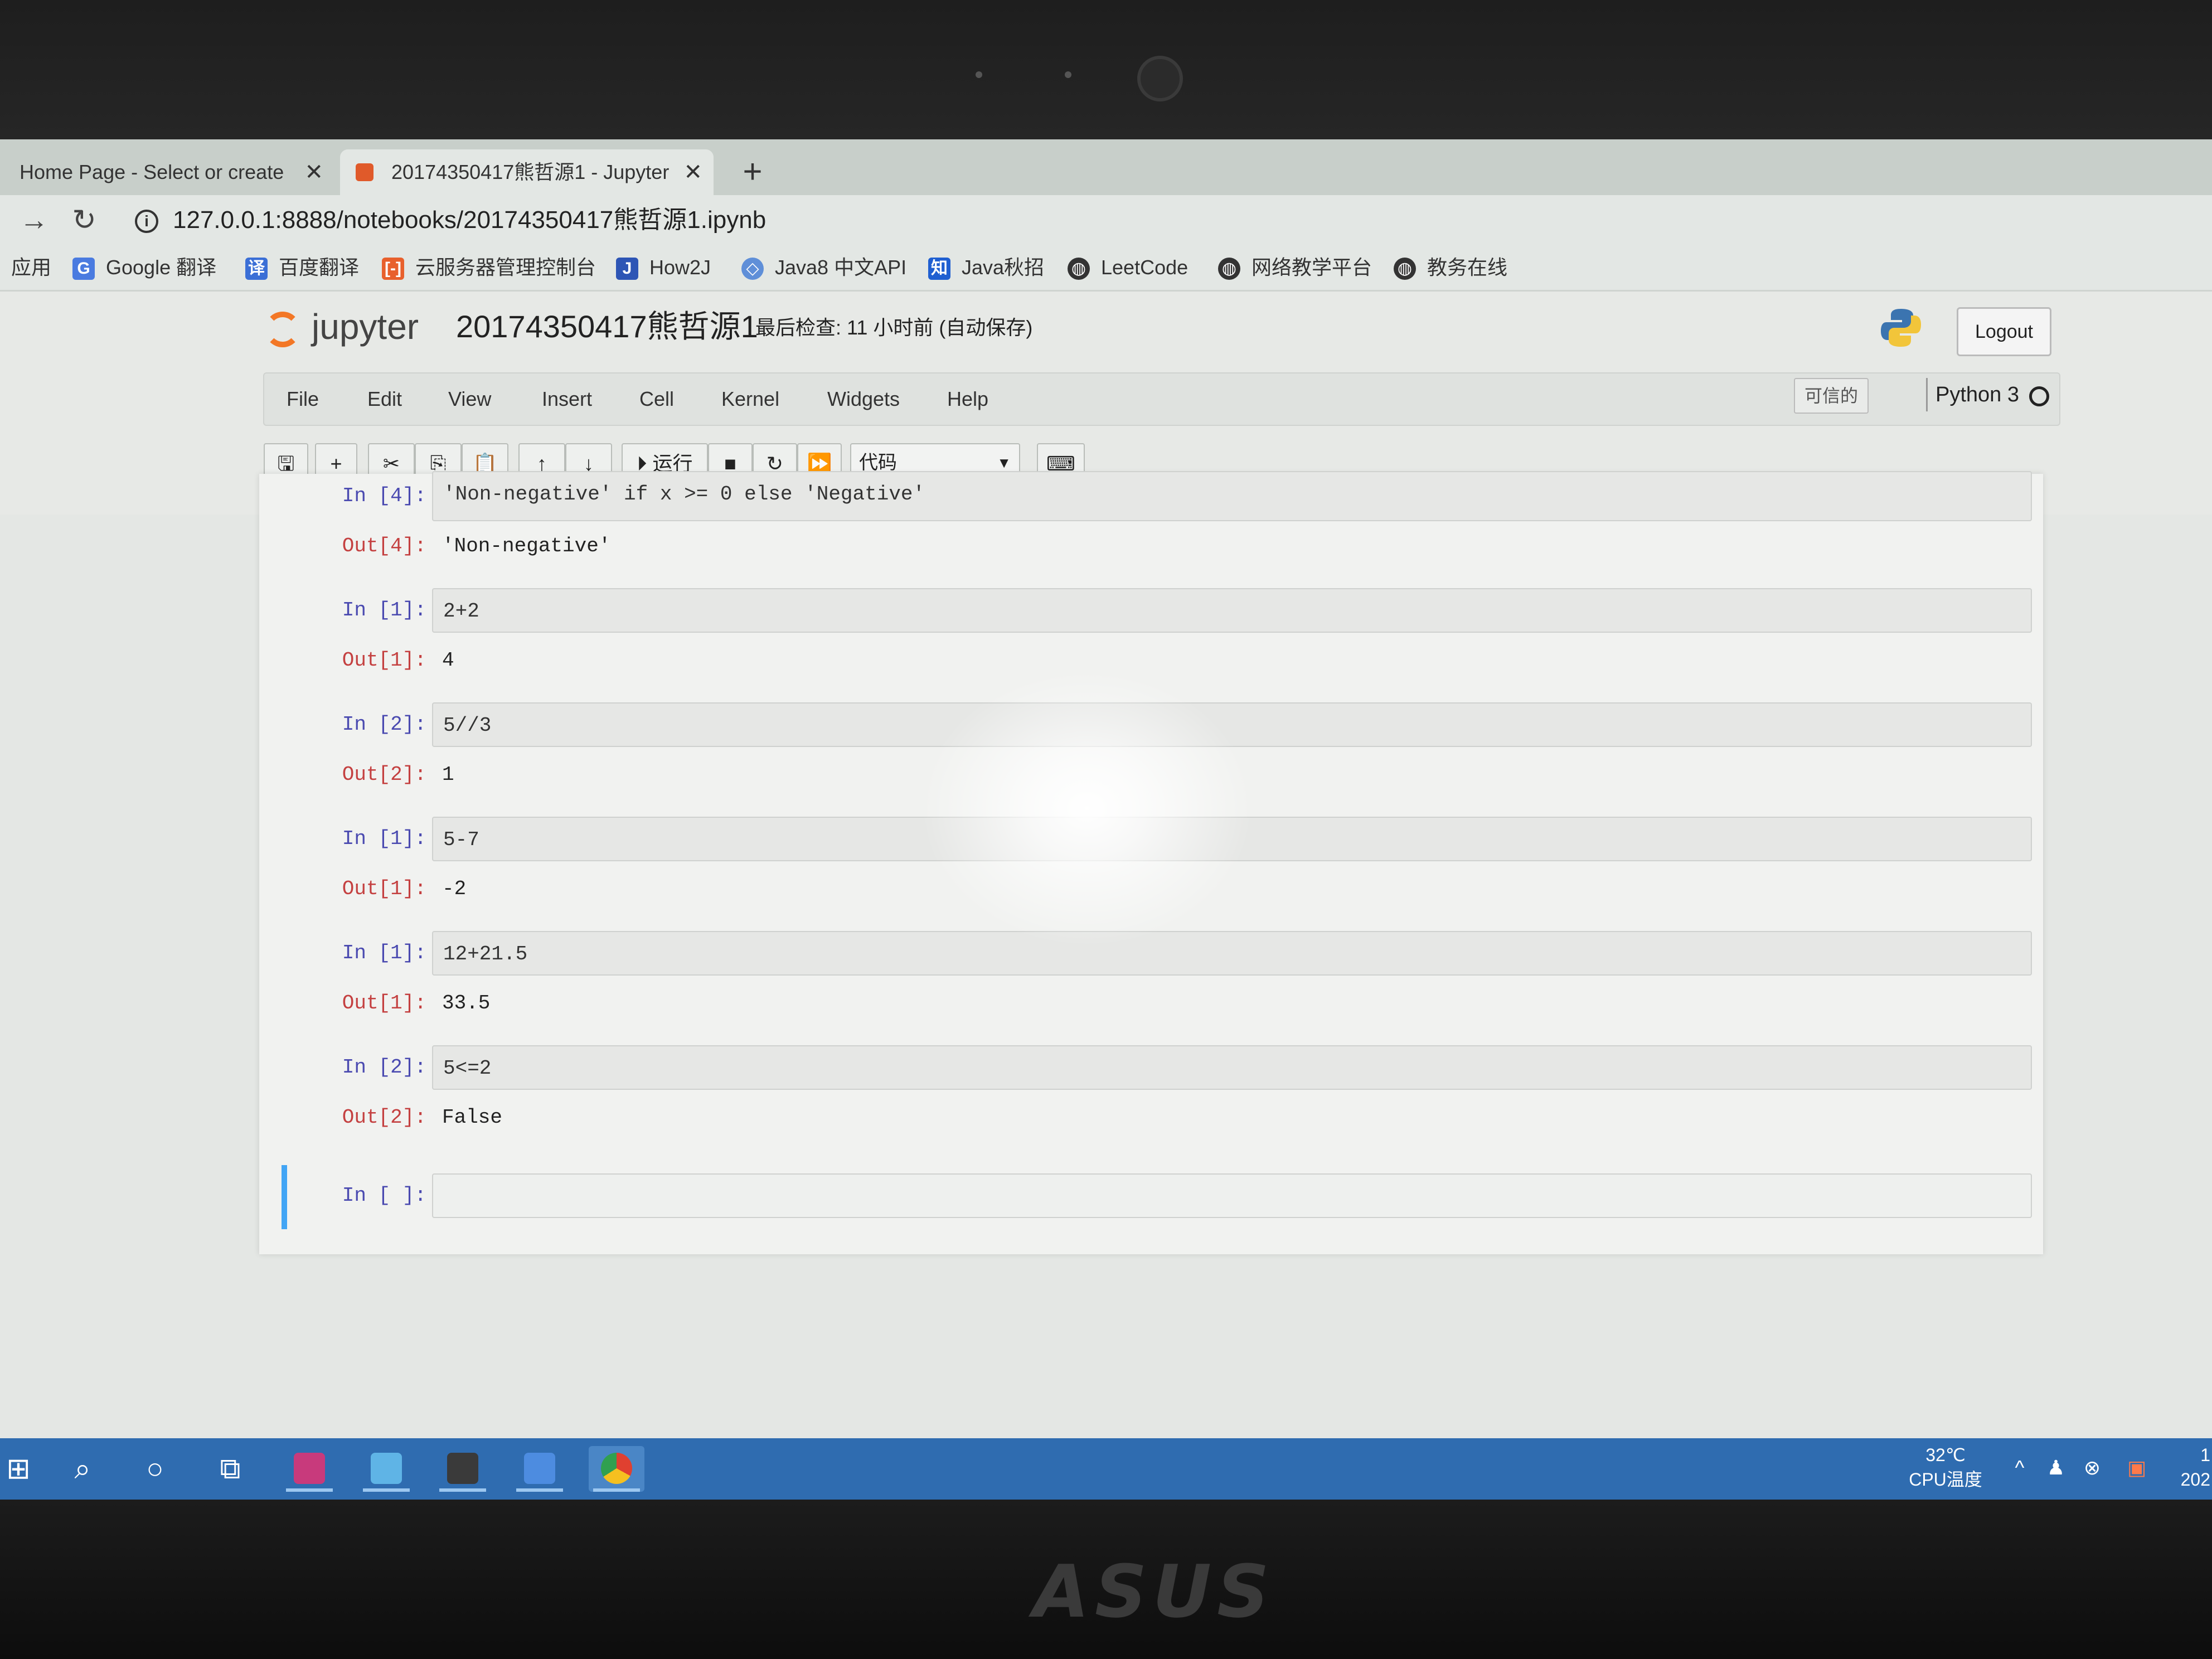  Describe the element at coordinates (2137, 1468) in the screenshot. I see `tray-notification-icon: ▣` at that location.